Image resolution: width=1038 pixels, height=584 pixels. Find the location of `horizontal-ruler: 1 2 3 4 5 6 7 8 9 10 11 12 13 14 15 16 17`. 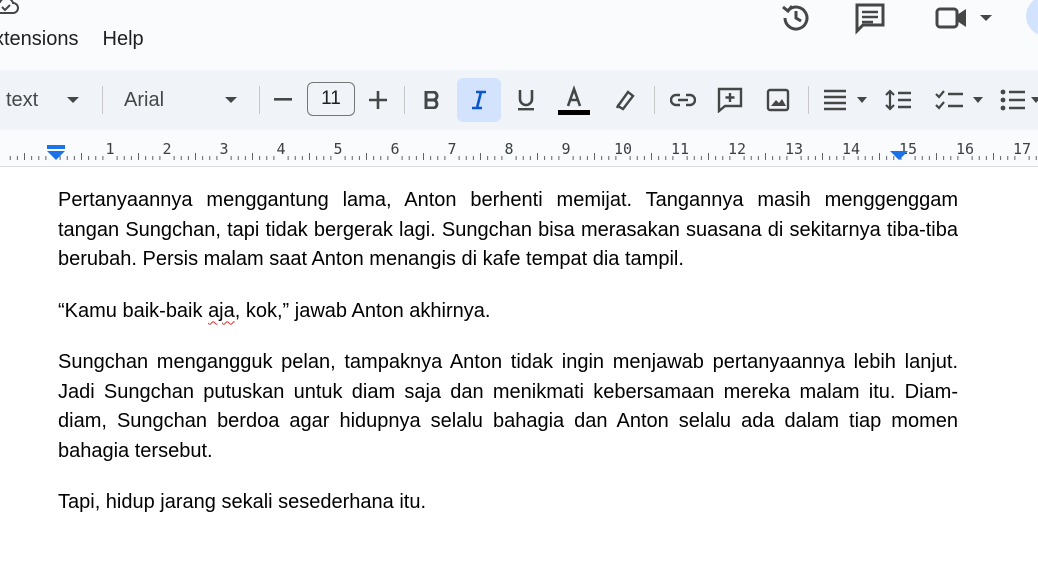

horizontal-ruler: 1 2 3 4 5 6 7 8 9 10 11 12 13 14 15 16 17 is located at coordinates (519, 148).